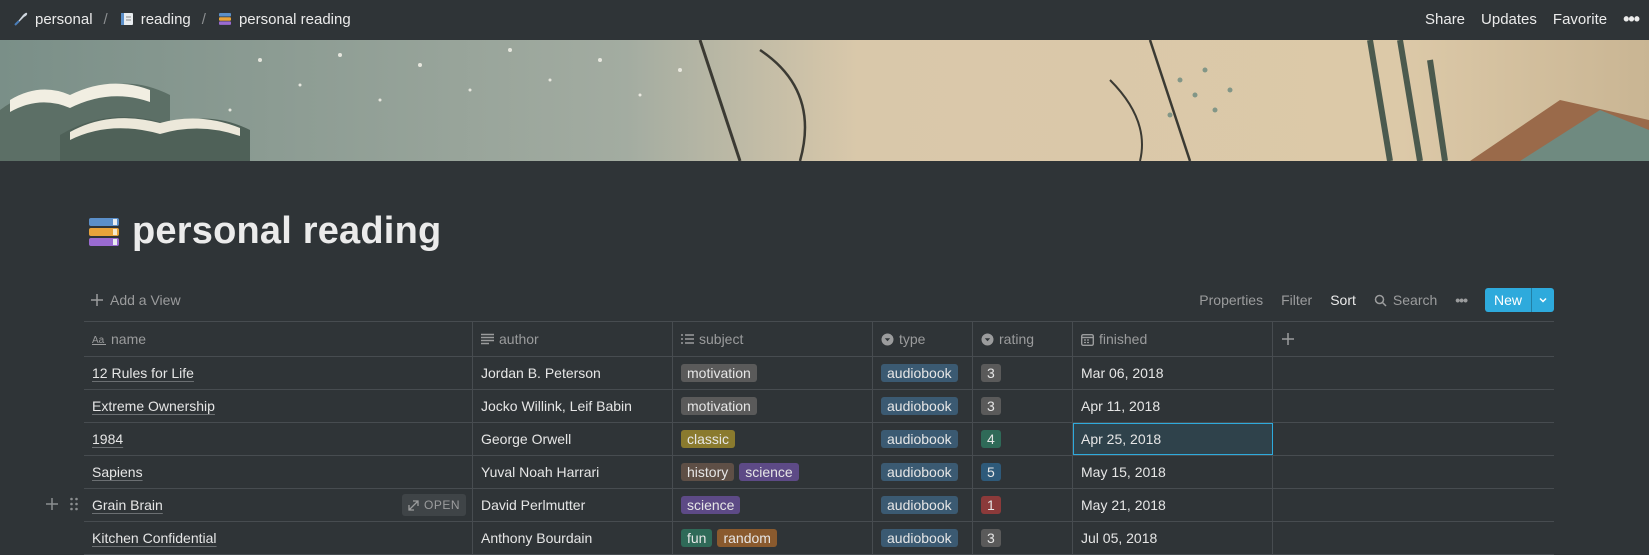 The width and height of the screenshot is (1649, 555). What do you see at coordinates (1413, 339) in the screenshot?
I see `add-column-button` at bounding box center [1413, 339].